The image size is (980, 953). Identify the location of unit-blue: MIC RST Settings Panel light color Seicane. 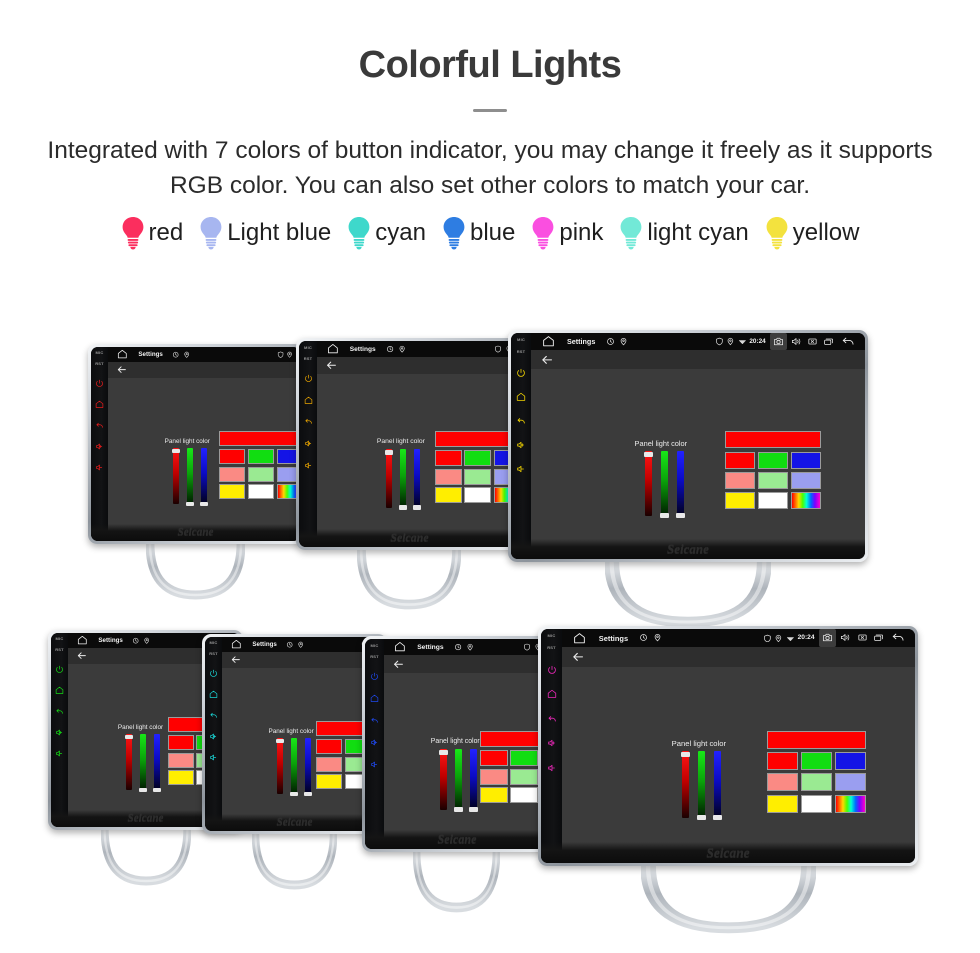
(457, 744).